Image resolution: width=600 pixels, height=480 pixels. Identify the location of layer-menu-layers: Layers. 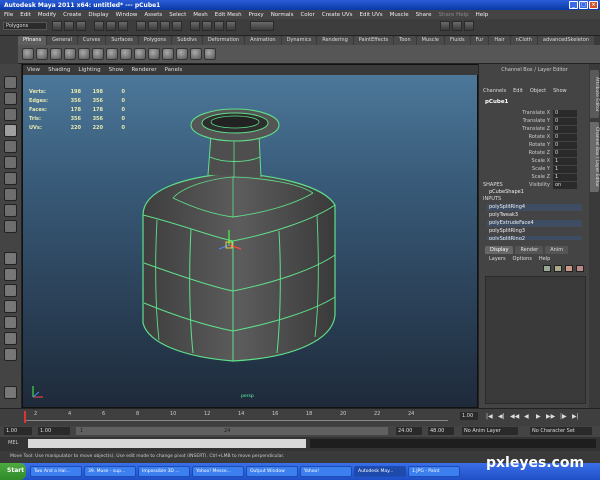
(497, 259).